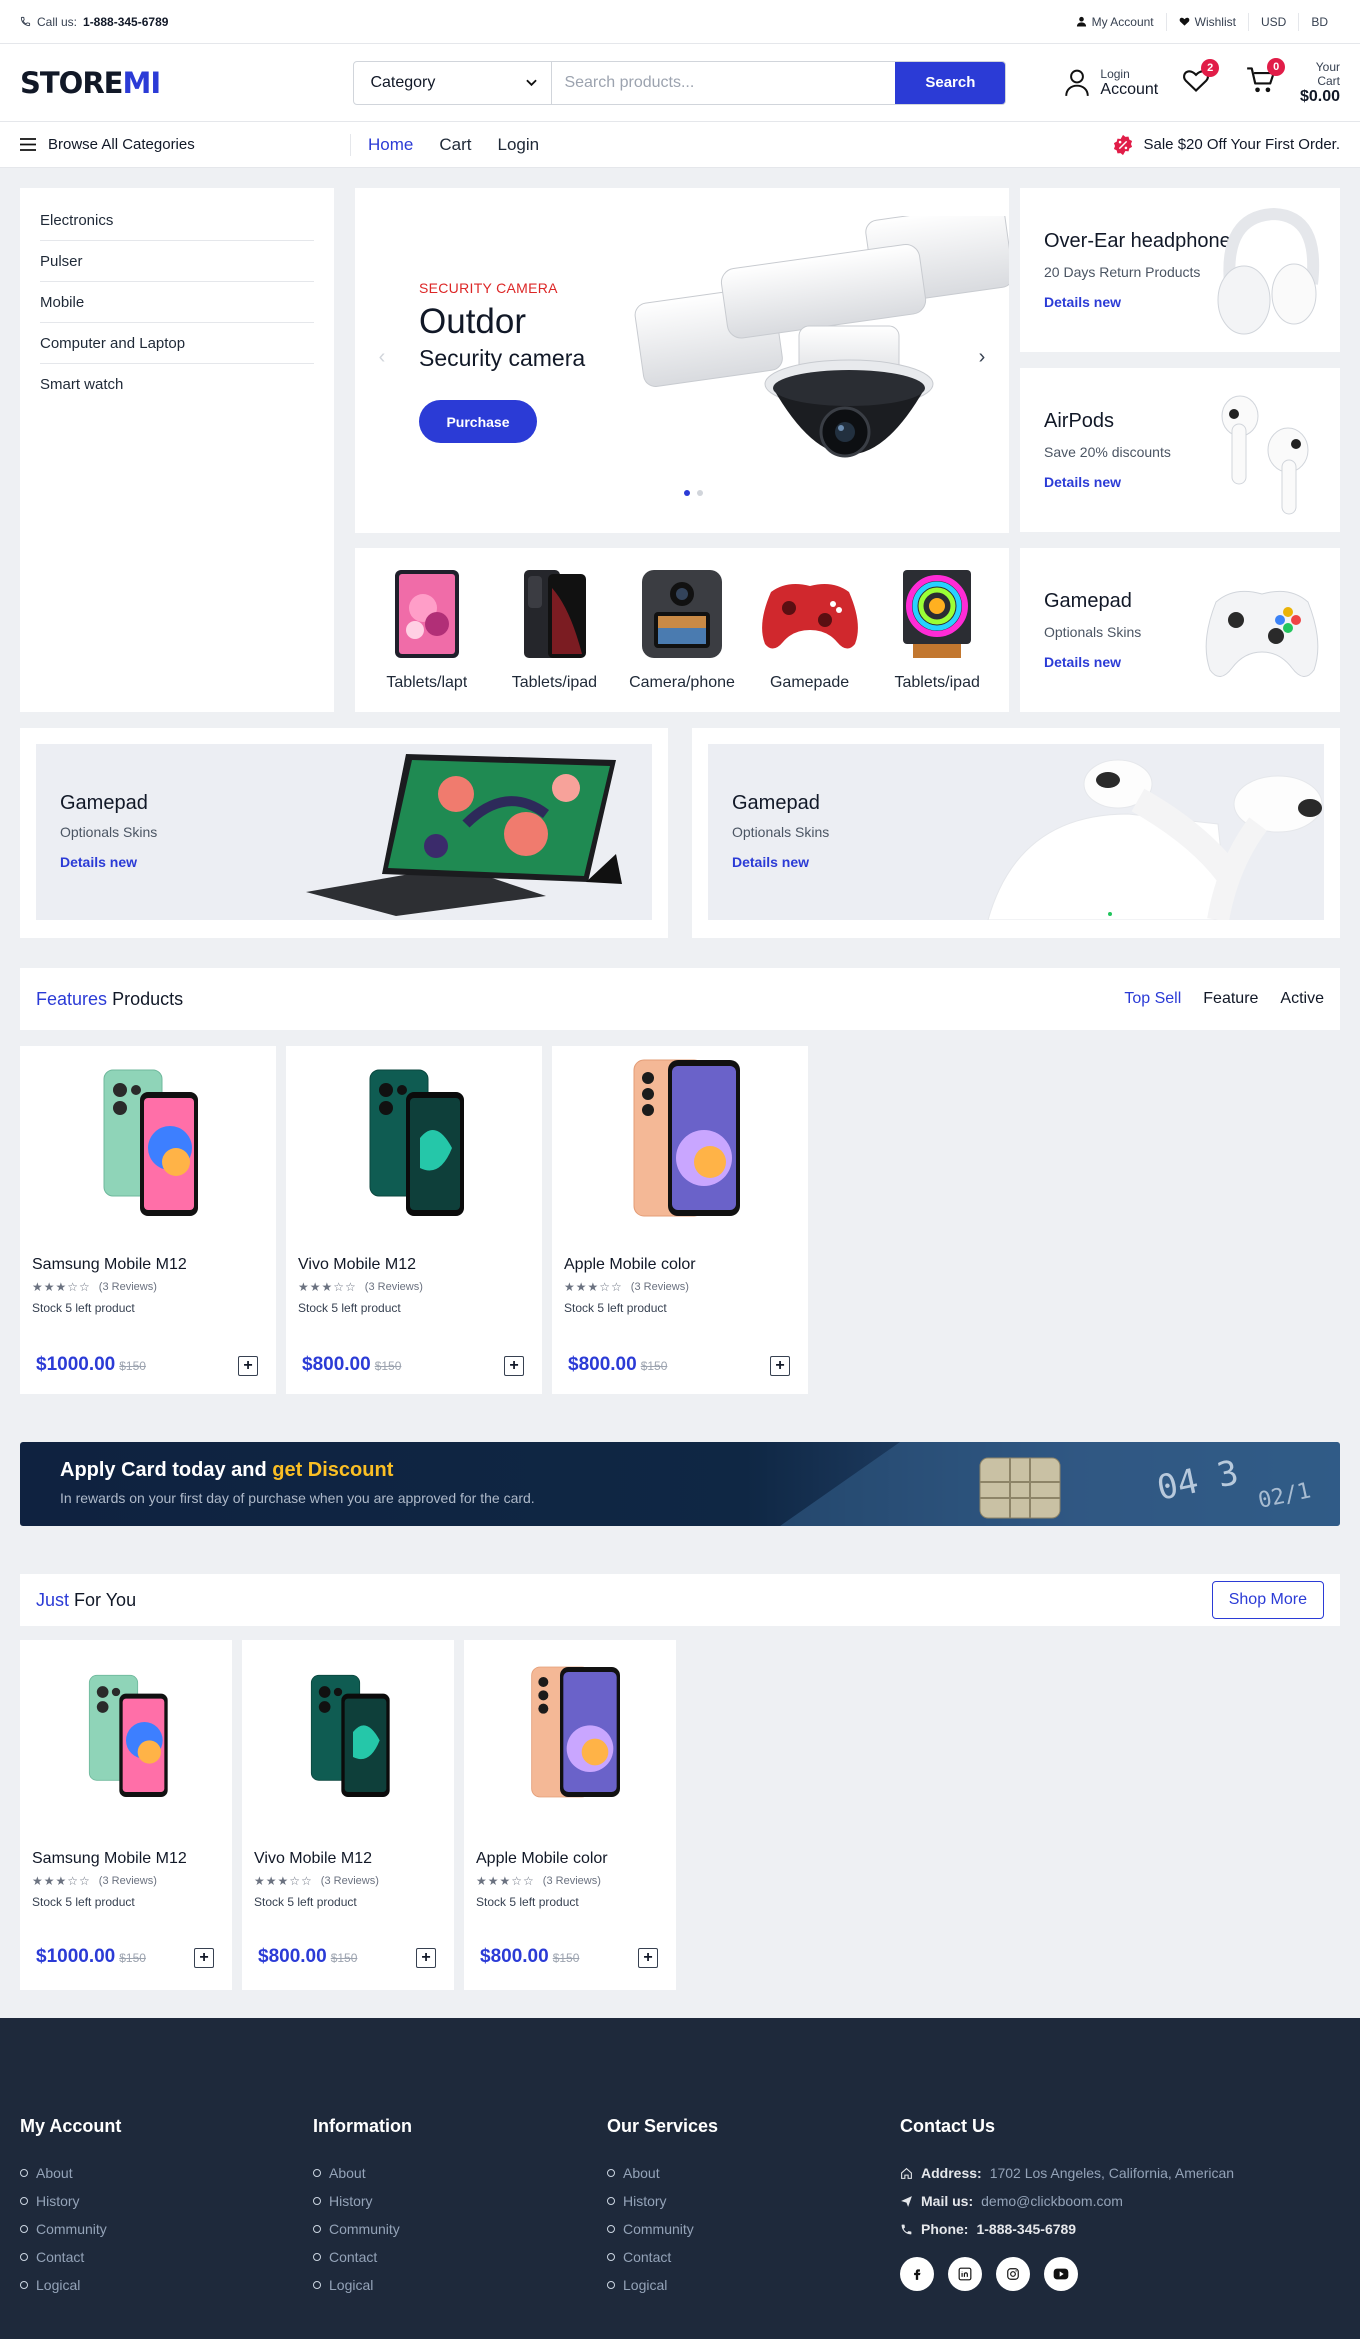 The image size is (1360, 2339). I want to click on product-old-price: $150, so click(654, 1366).